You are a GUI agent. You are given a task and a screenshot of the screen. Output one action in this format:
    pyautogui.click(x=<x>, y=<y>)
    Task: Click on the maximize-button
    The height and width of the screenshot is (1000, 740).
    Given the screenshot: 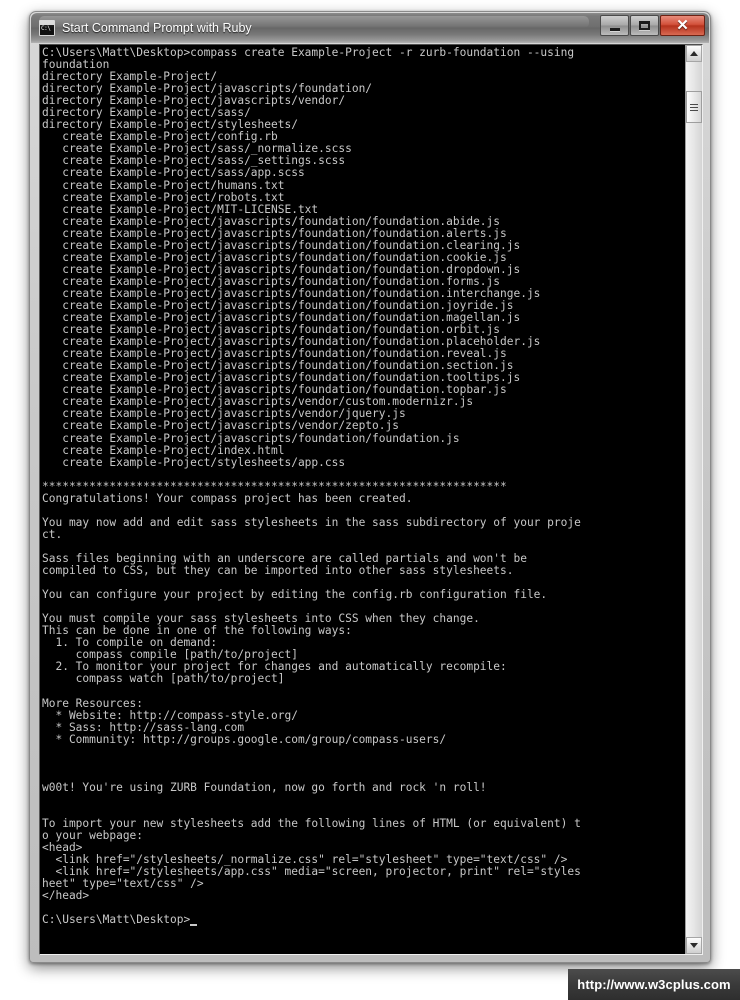 What is the action you would take?
    pyautogui.click(x=644, y=25)
    